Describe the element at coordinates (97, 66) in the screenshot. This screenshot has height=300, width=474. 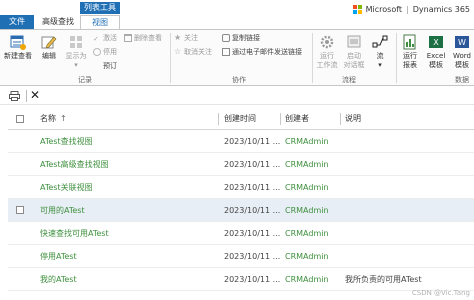
I see `schedule-icon` at that location.